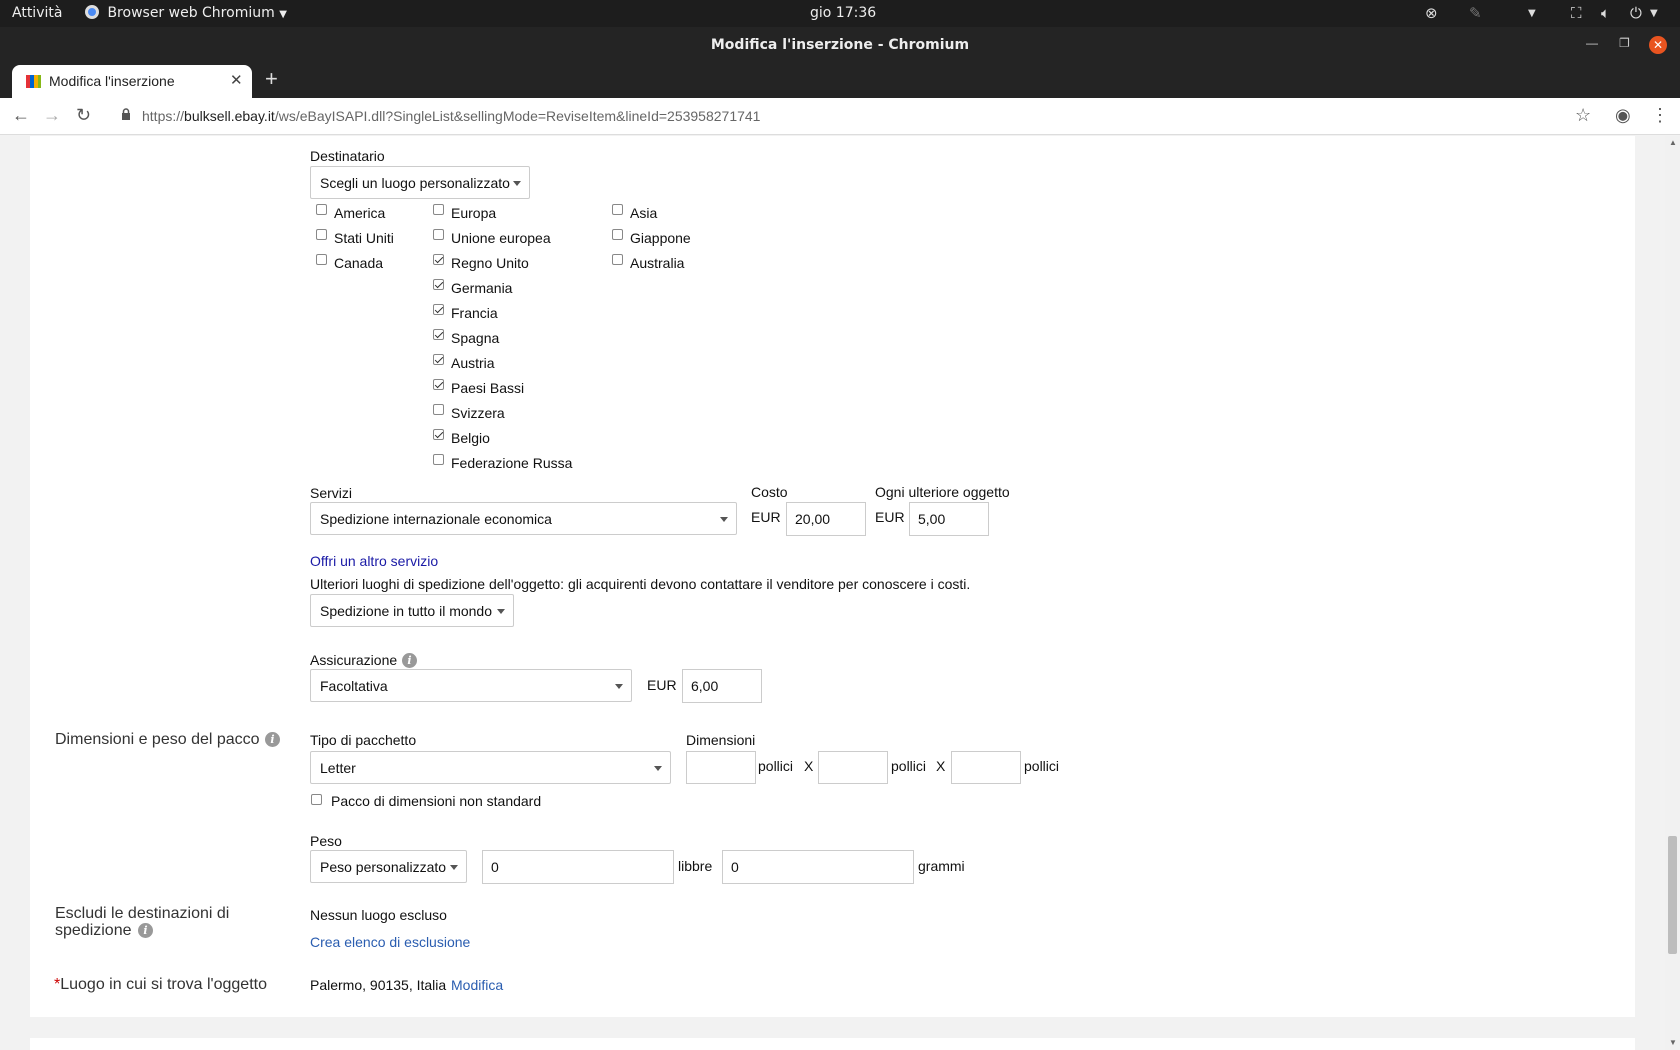 Image resolution: width=1680 pixels, height=1050 pixels. What do you see at coordinates (338, 768) in the screenshot?
I see `package-type-select-value: Letter` at bounding box center [338, 768].